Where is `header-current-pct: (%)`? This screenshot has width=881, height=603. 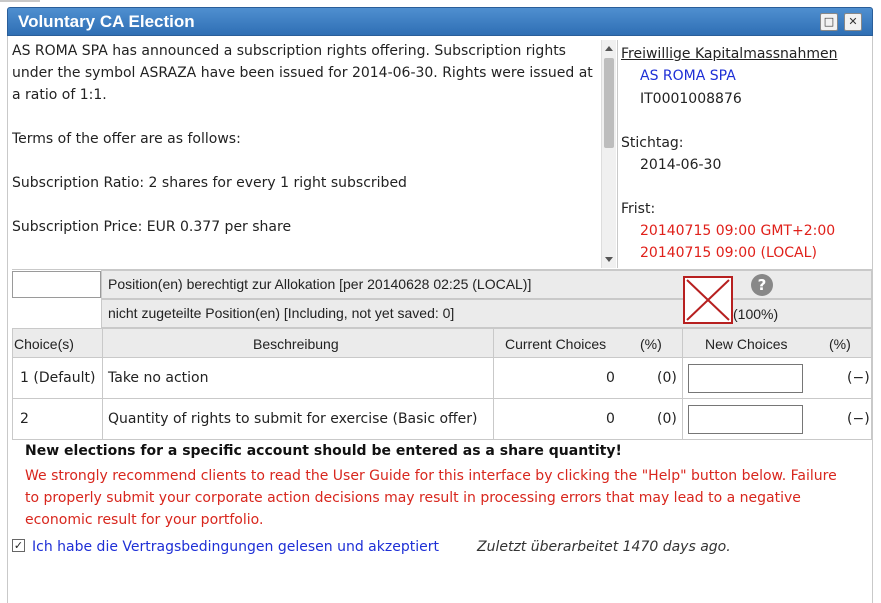
header-current-pct: (%) is located at coordinates (651, 344).